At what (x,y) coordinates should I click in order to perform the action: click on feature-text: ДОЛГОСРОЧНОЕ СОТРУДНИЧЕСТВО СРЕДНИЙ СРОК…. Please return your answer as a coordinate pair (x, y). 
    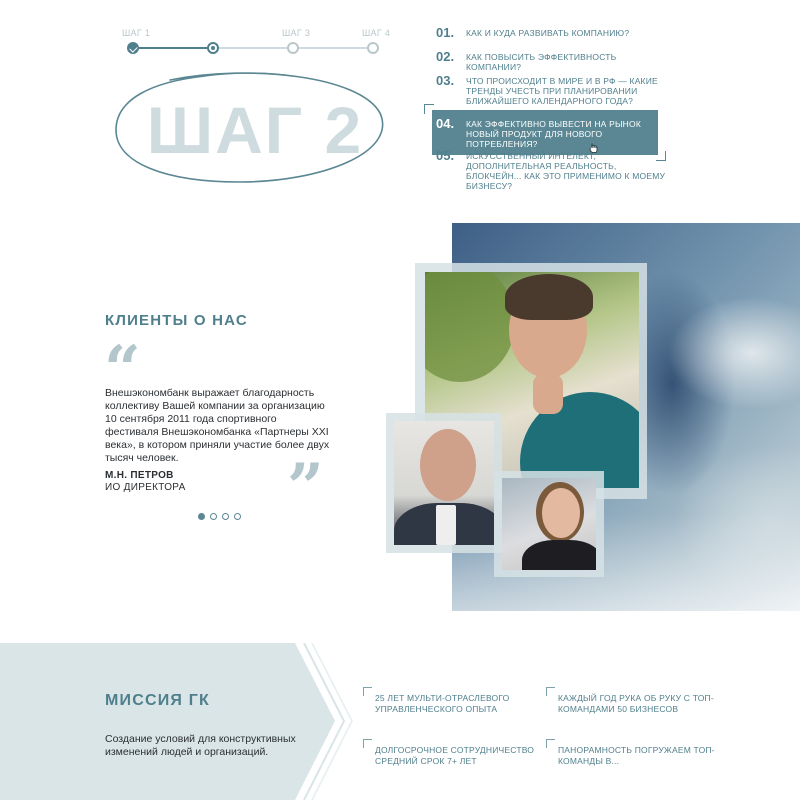
    Looking at the image, I should click on (455, 755).